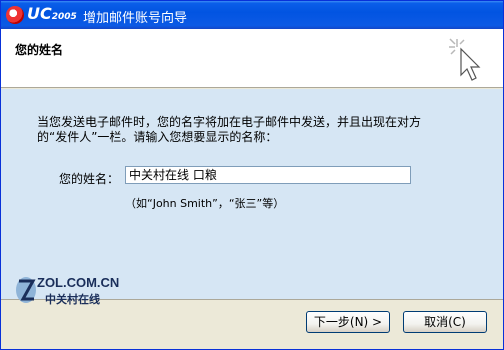  What do you see at coordinates (89, 179) in the screenshot?
I see `name-label: 您的姓名：` at bounding box center [89, 179].